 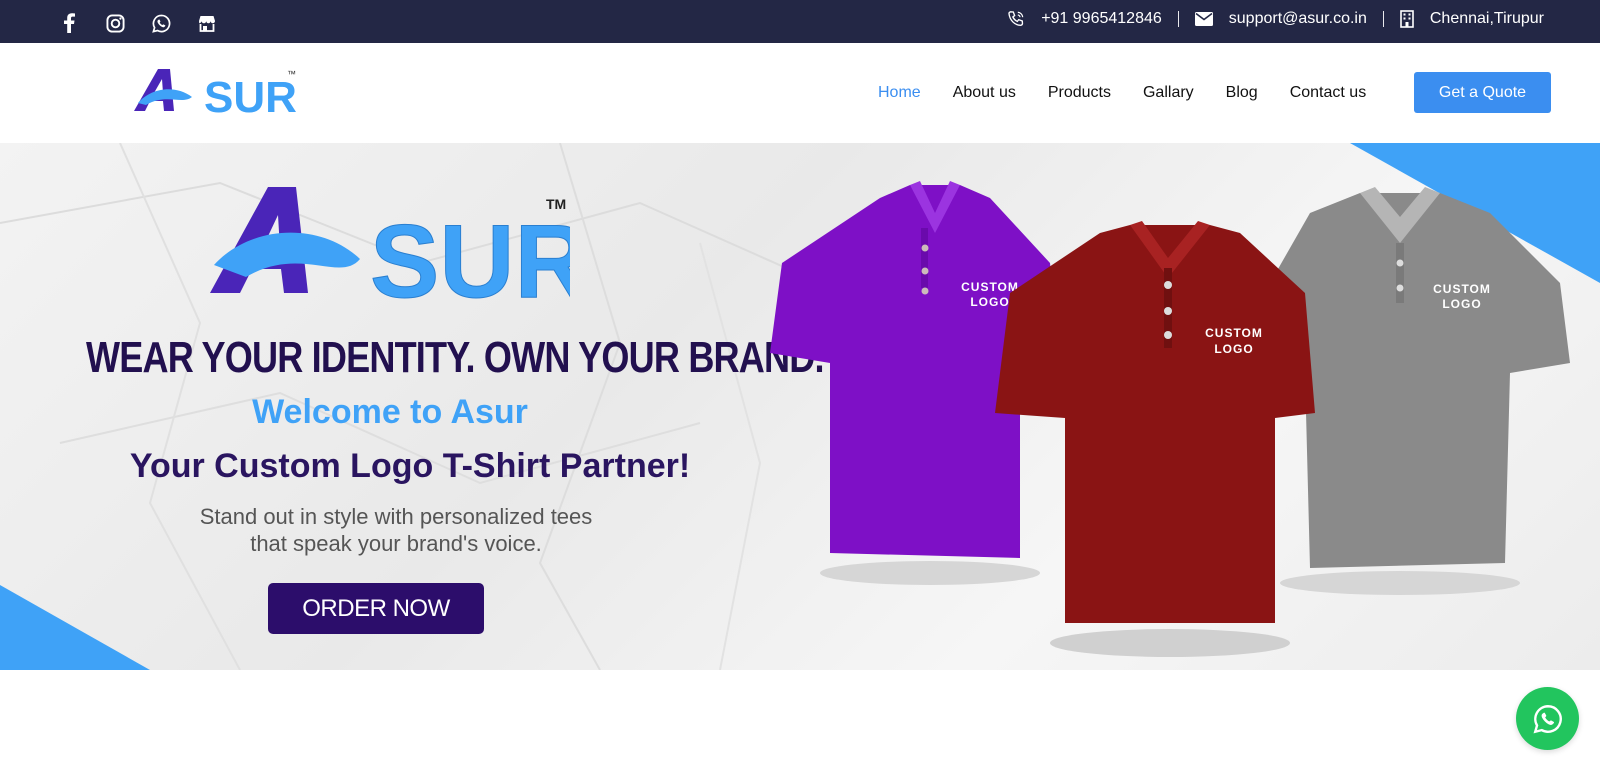 What do you see at coordinates (1203, 18) in the screenshot?
I see `envelope-icon` at bounding box center [1203, 18].